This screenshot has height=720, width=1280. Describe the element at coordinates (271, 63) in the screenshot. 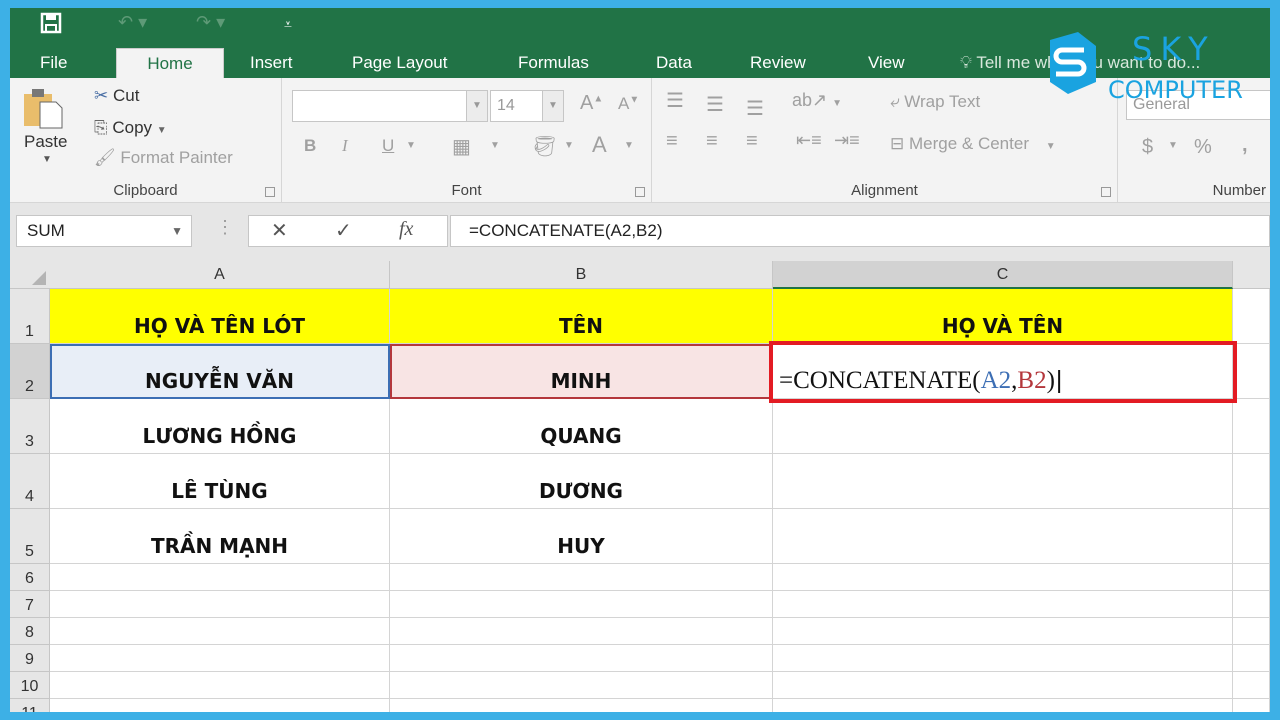

I see `tab-insert: Insert` at that location.